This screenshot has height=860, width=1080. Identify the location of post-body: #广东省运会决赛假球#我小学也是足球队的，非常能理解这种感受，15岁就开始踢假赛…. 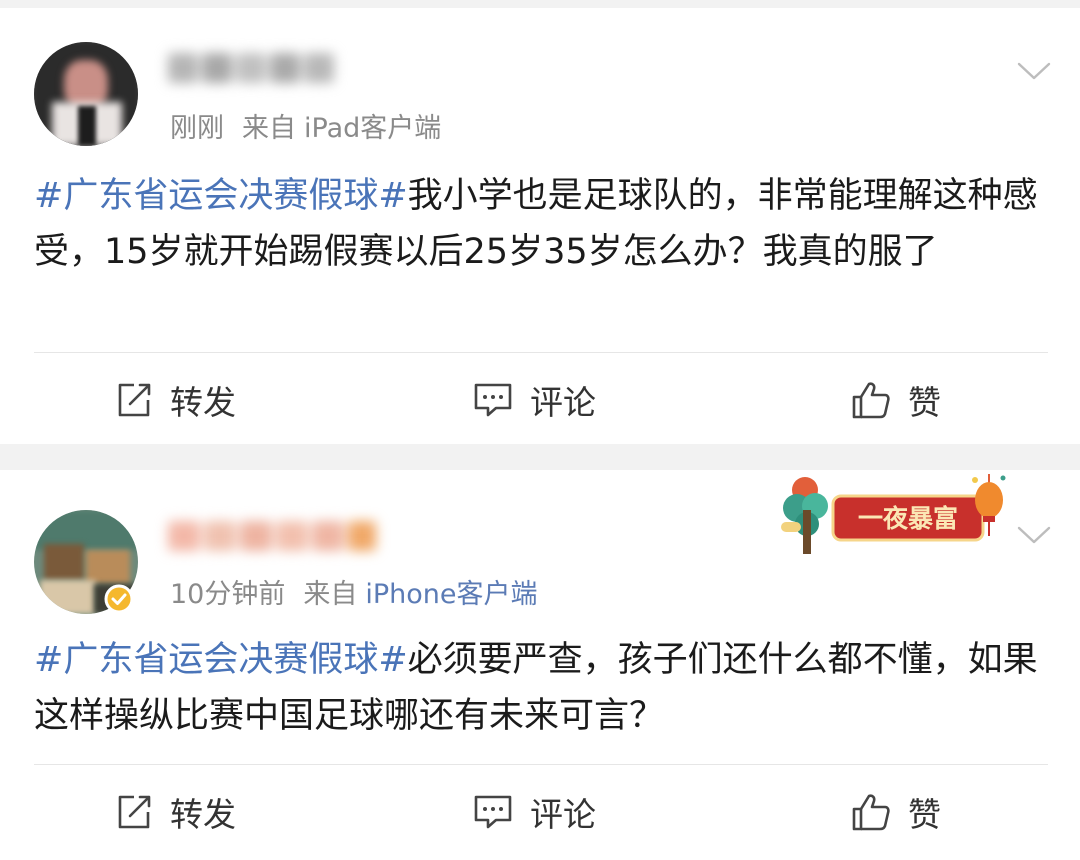
(539, 224).